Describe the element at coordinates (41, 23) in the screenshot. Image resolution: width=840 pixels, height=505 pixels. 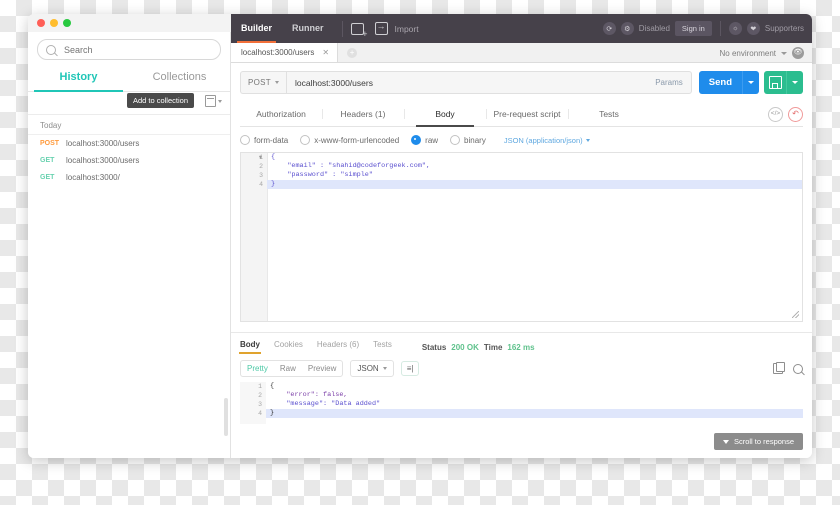
I see `close-window-button` at that location.